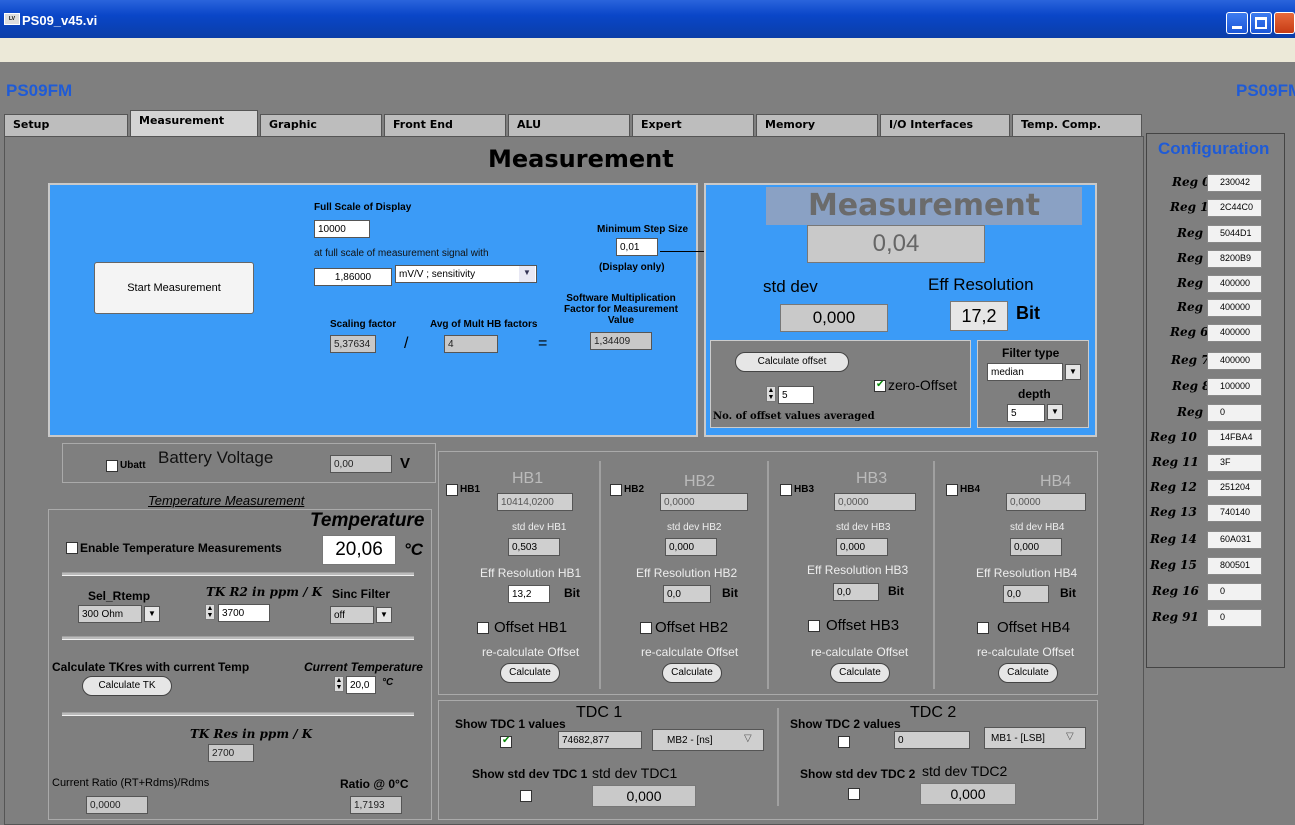 The width and height of the screenshot is (1295, 825). I want to click on register-value-input: 740140, so click(1234, 513).